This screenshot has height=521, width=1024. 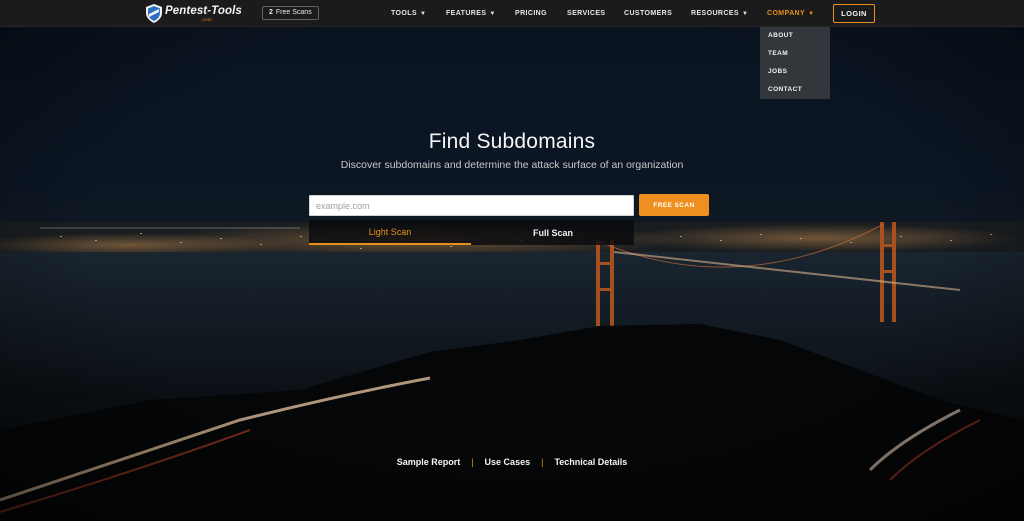 What do you see at coordinates (206, 19) in the screenshot?
I see `logo-domain: .com` at bounding box center [206, 19].